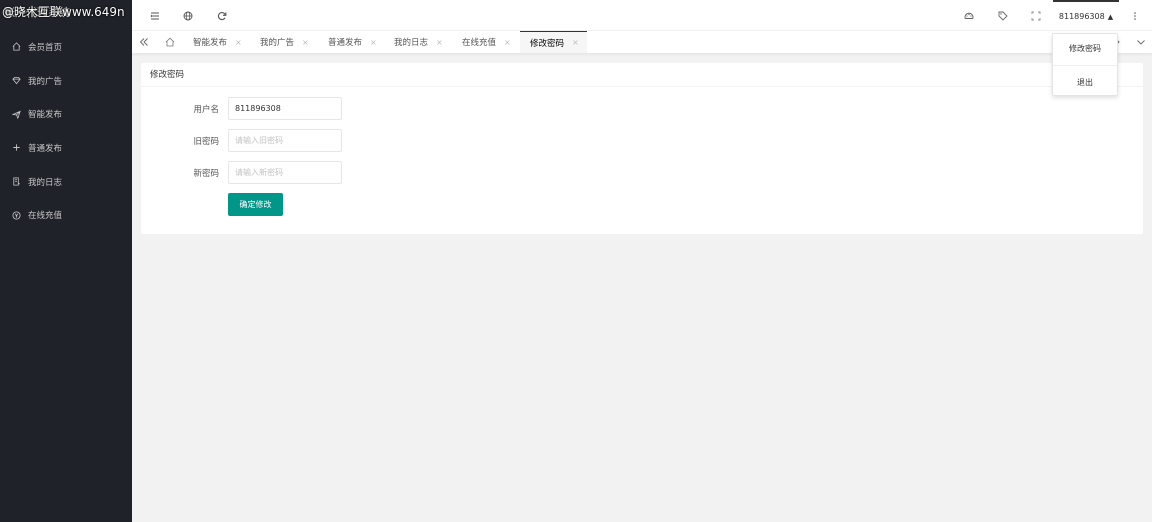 The image size is (1152, 522). What do you see at coordinates (66, 47) in the screenshot?
I see `sidebar-item-home: 会员首页` at bounding box center [66, 47].